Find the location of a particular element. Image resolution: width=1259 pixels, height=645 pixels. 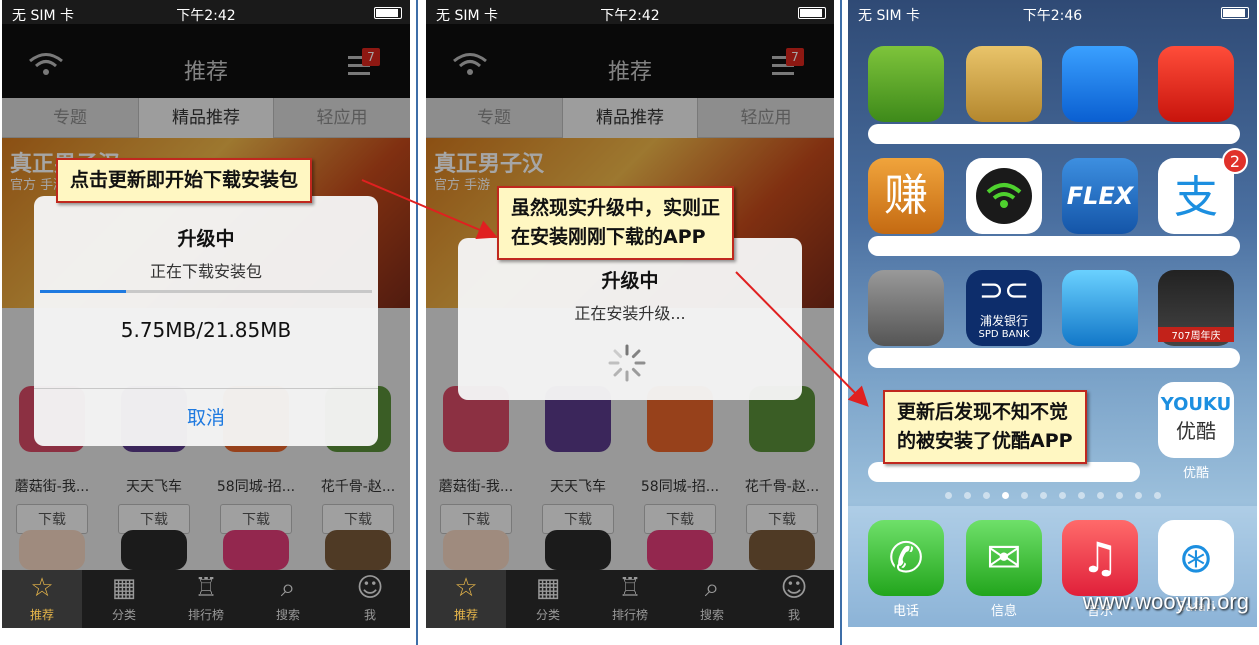

callout-text: 在安装刚刚下载的APP is located at coordinates (608, 237).